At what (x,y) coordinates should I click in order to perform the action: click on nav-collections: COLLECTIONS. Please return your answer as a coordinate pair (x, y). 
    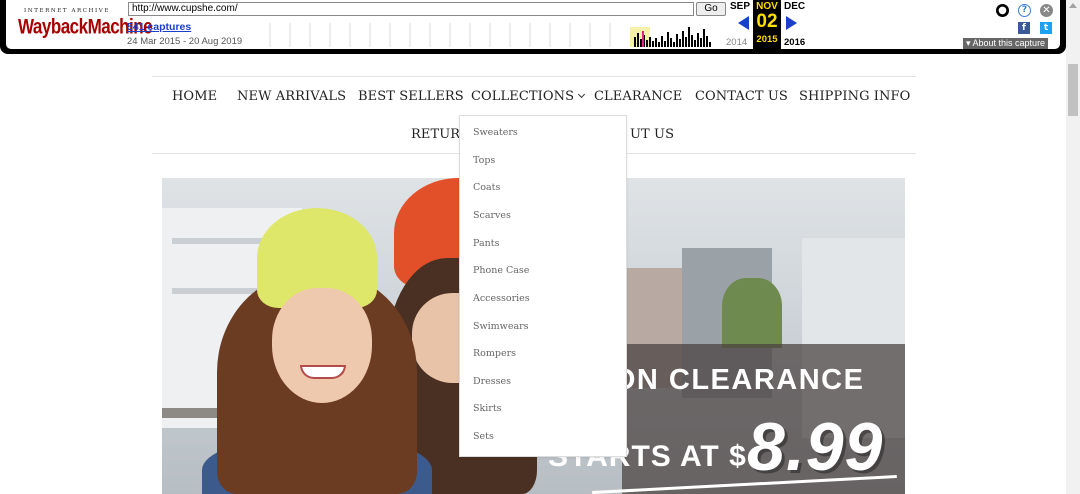
    Looking at the image, I should click on (528, 96).